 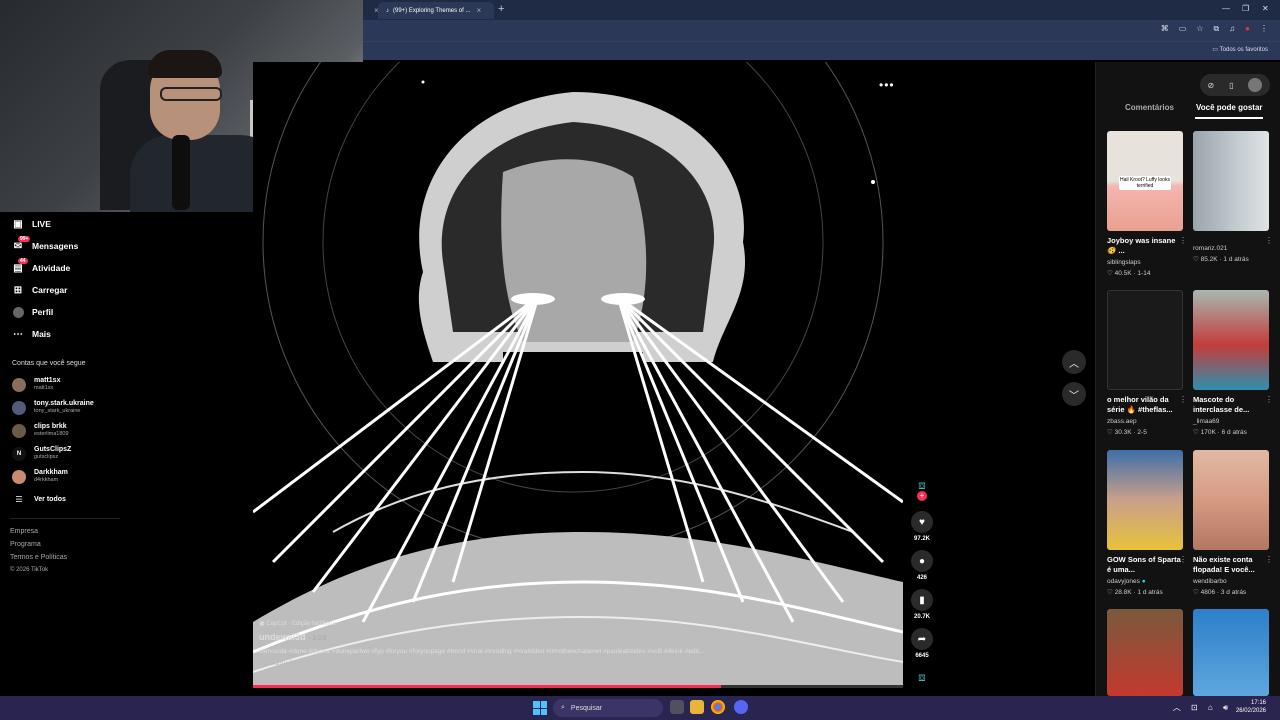 I want to click on windows-start-icon, so click(x=540, y=708).